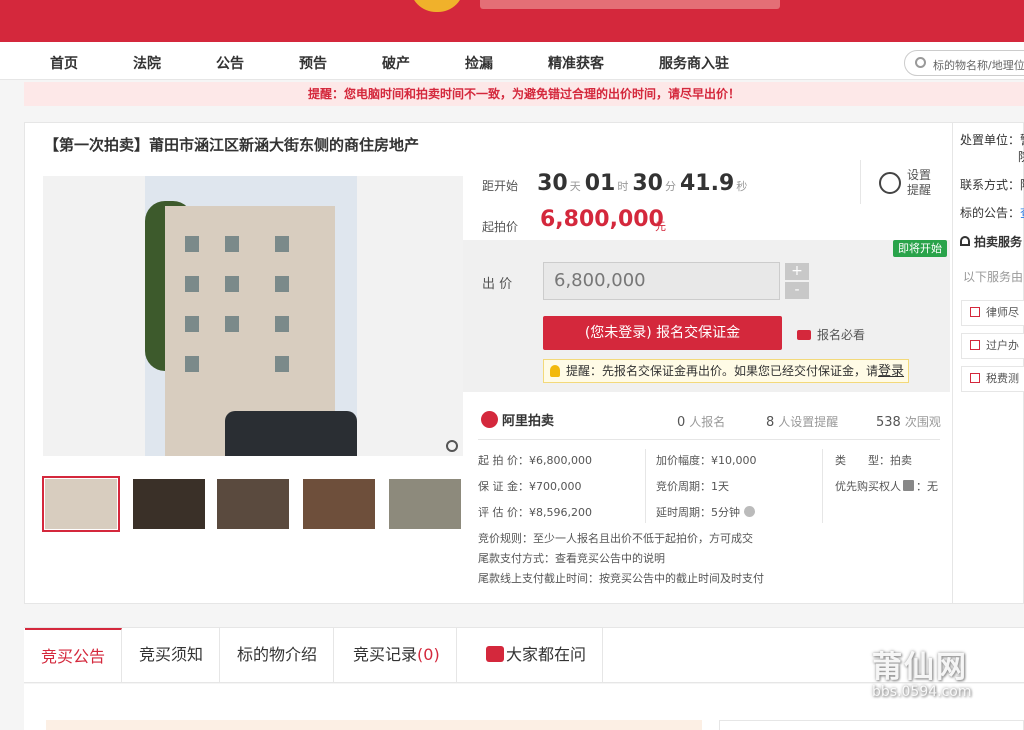  I want to click on nav-announcement: 公告, so click(230, 63).